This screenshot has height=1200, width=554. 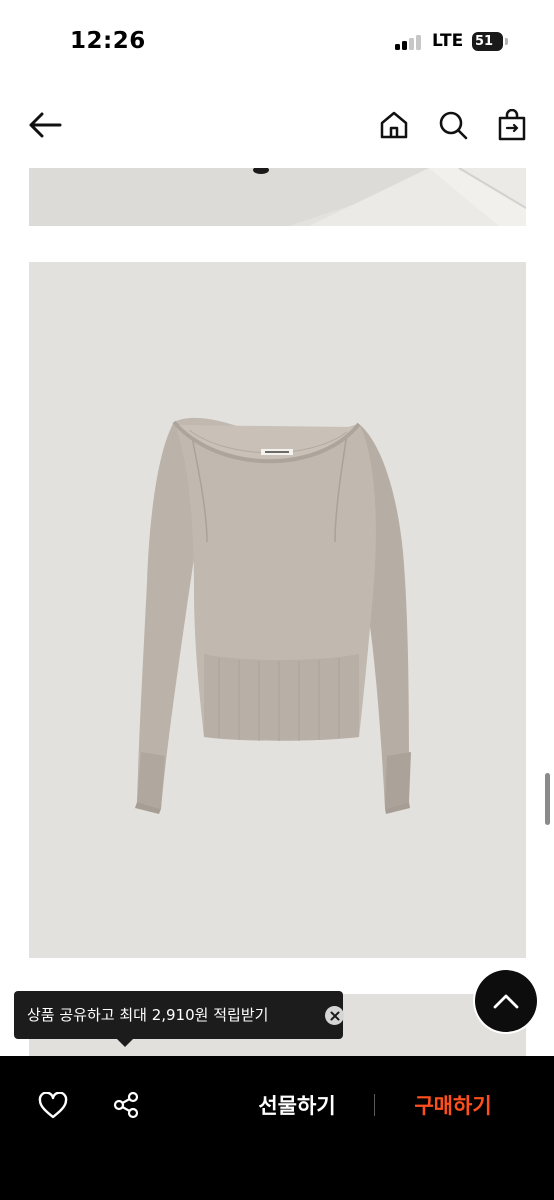 I want to click on status-bar: 12:26 LTE 51, so click(x=277, y=42).